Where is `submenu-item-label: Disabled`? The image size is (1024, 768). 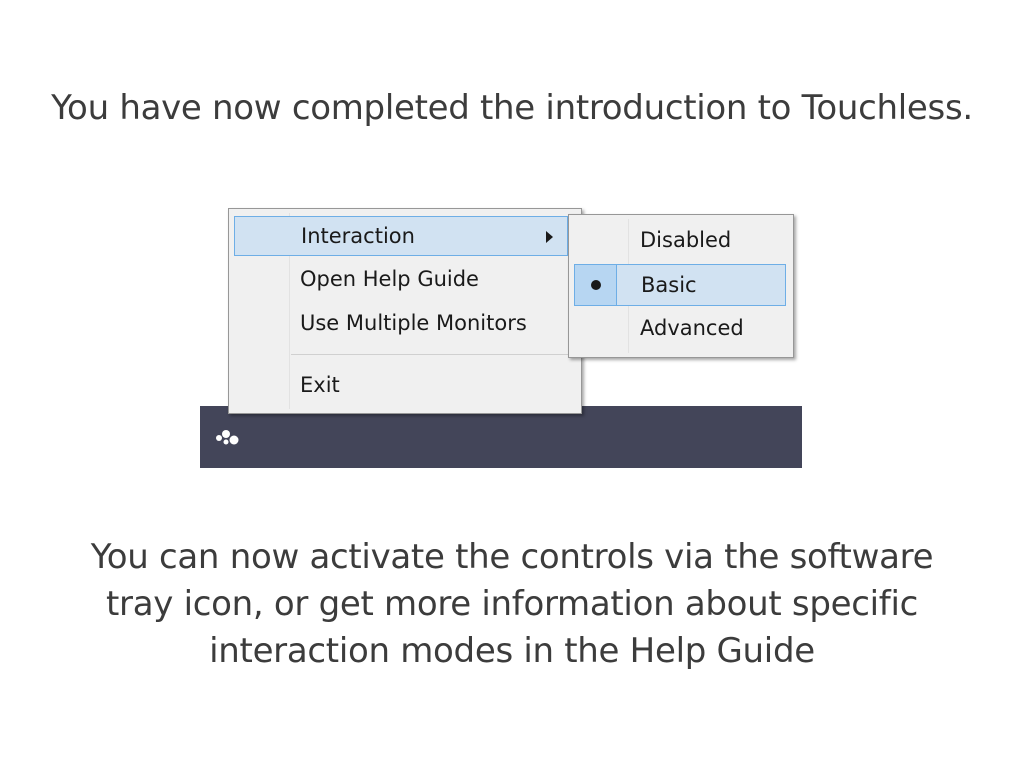
submenu-item-label: Disabled is located at coordinates (686, 240).